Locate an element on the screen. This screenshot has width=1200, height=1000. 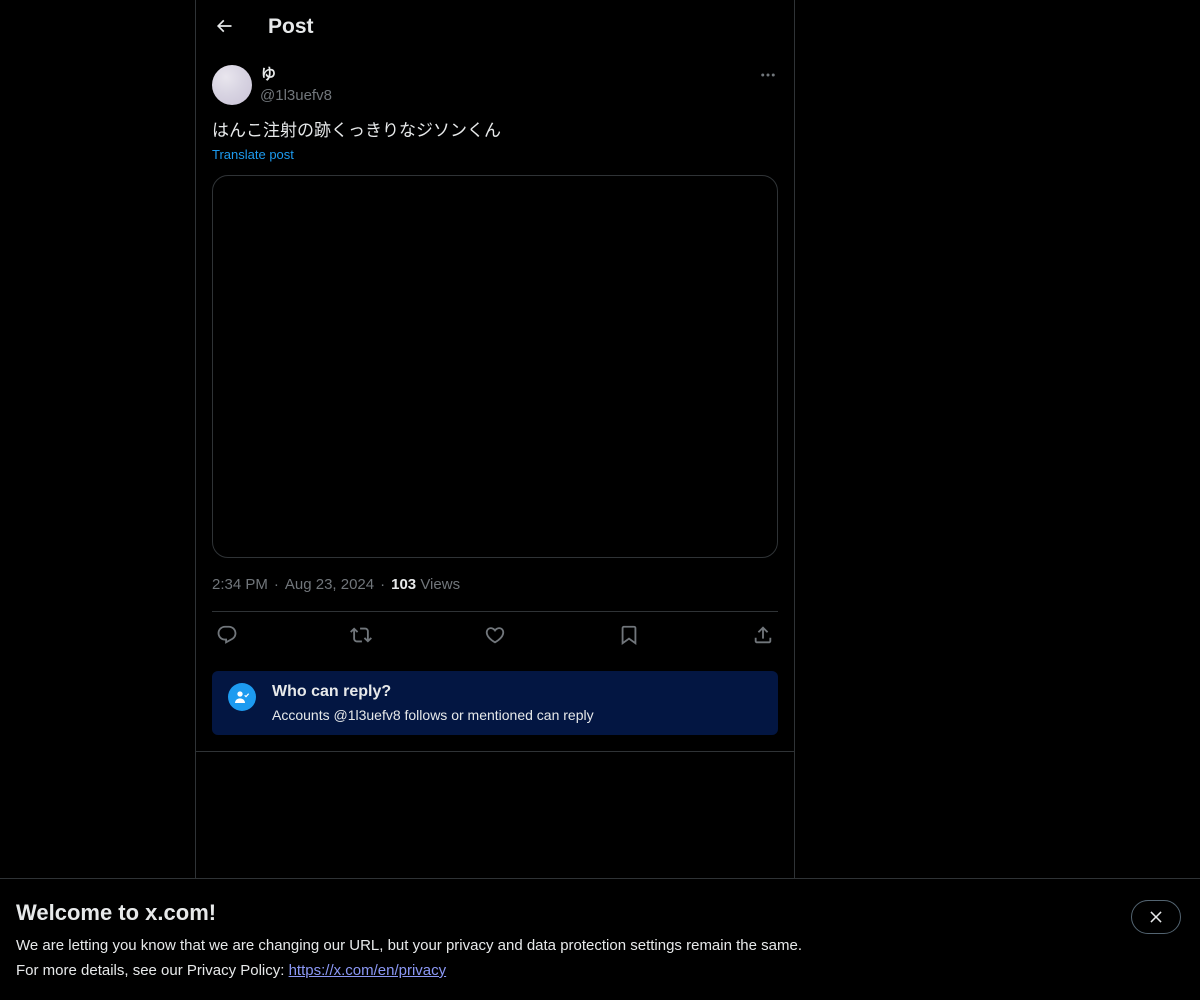
avatar is located at coordinates (232, 85).